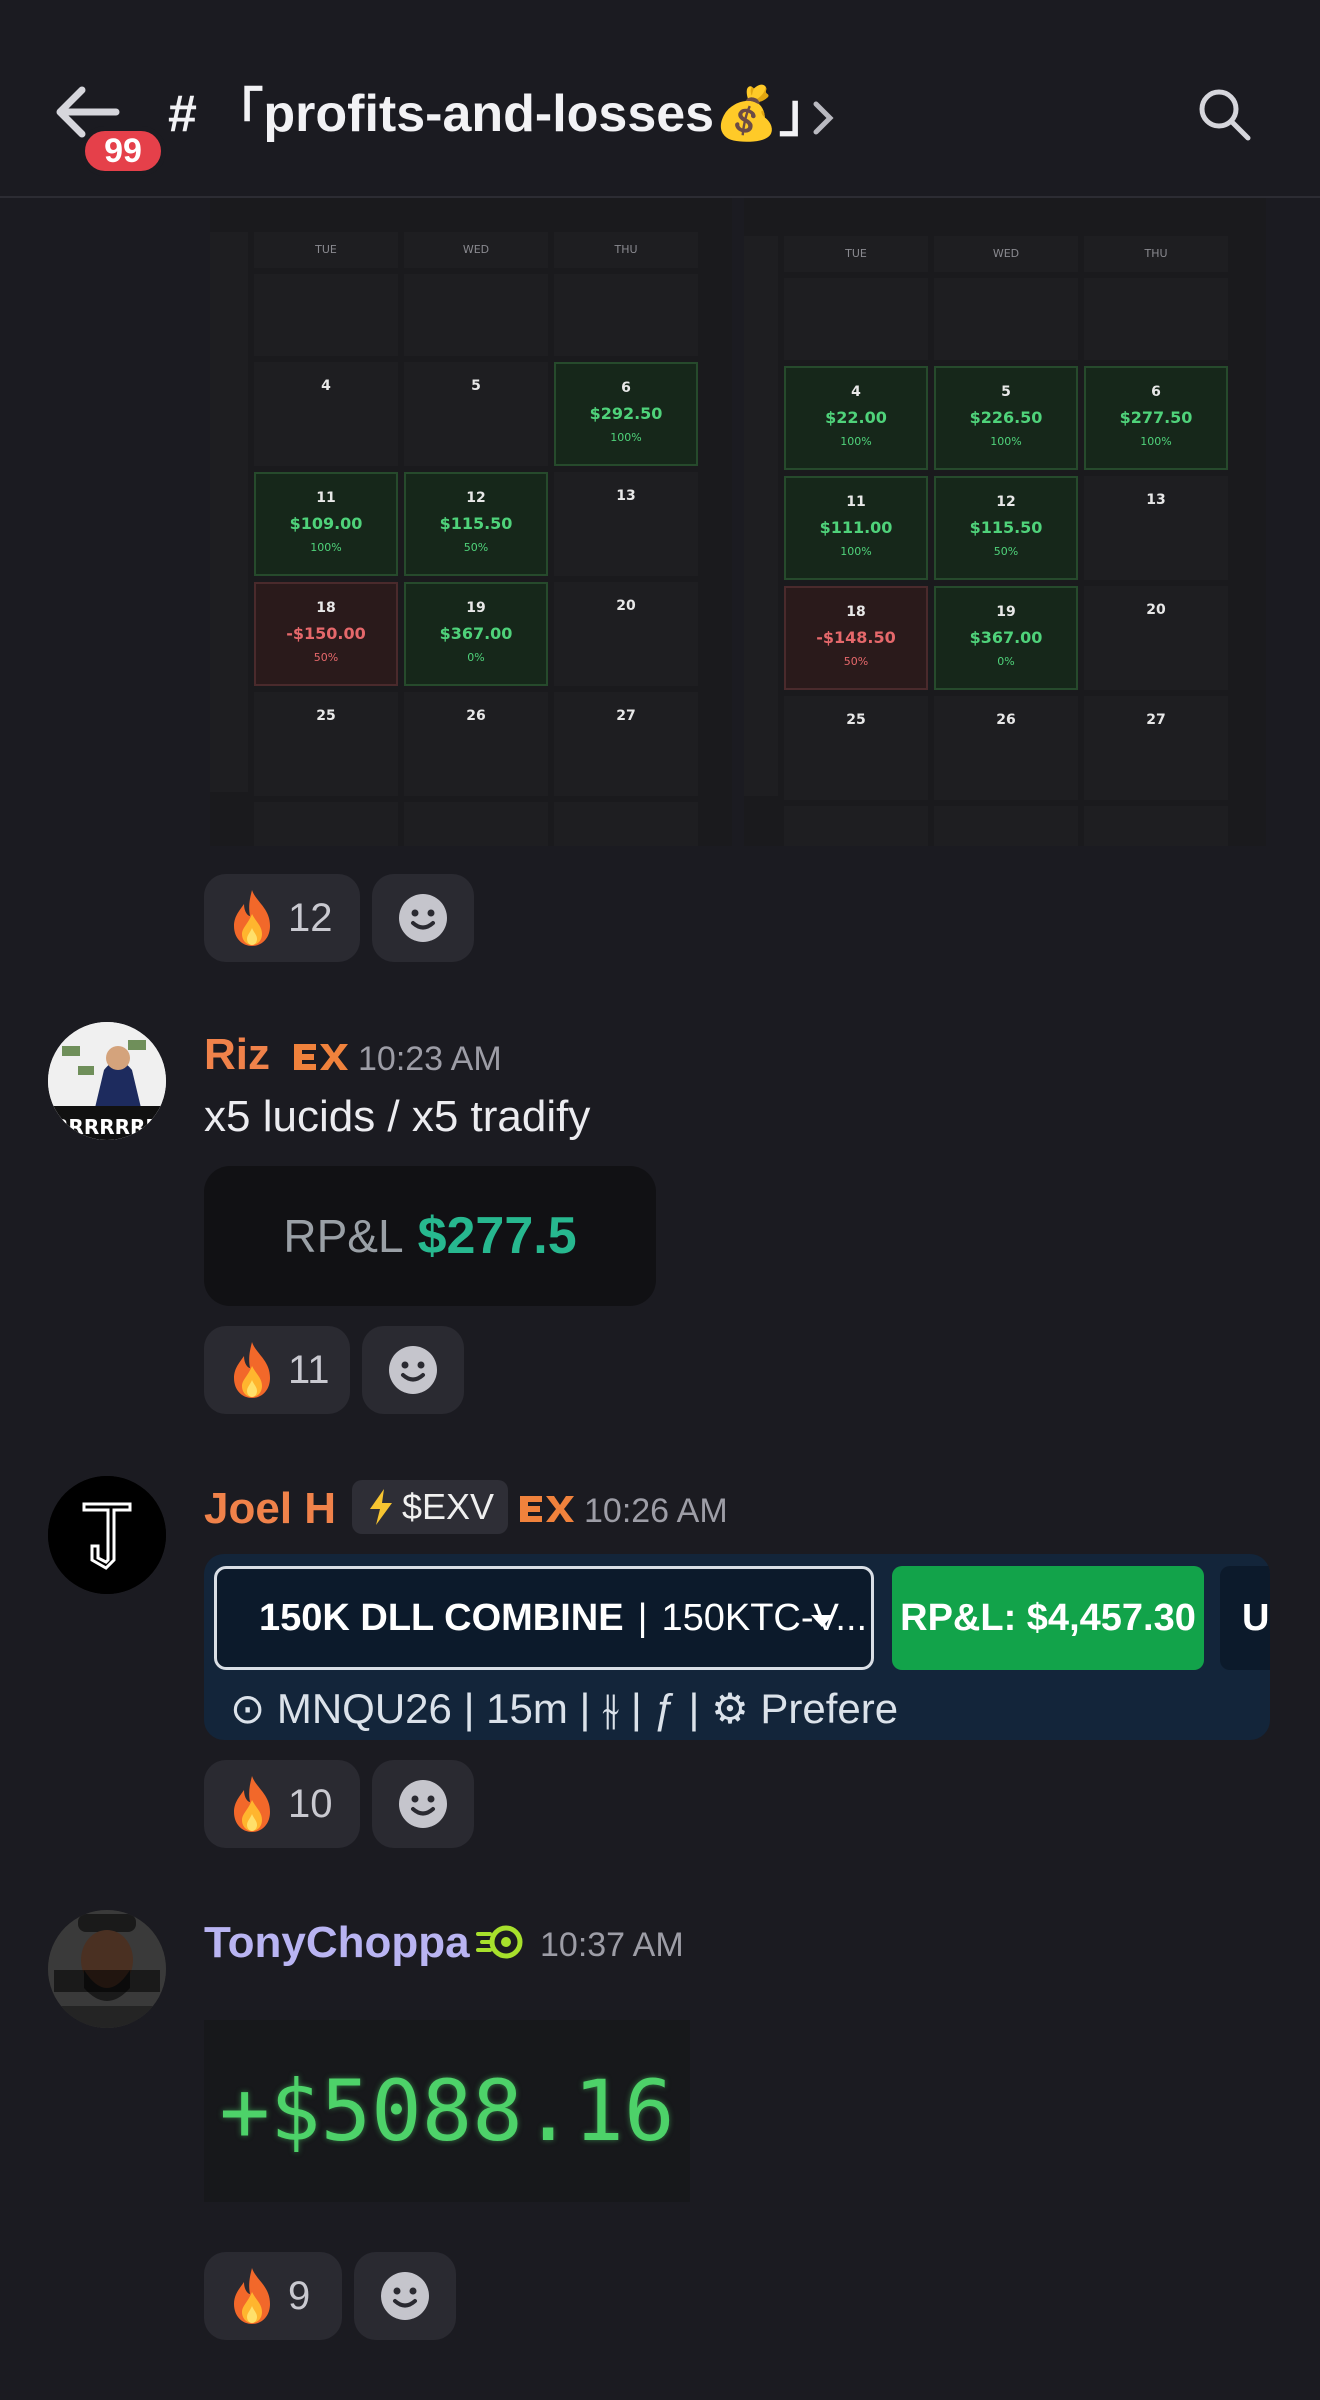 The image size is (1320, 2400). I want to click on username: Joel H, so click(270, 1509).